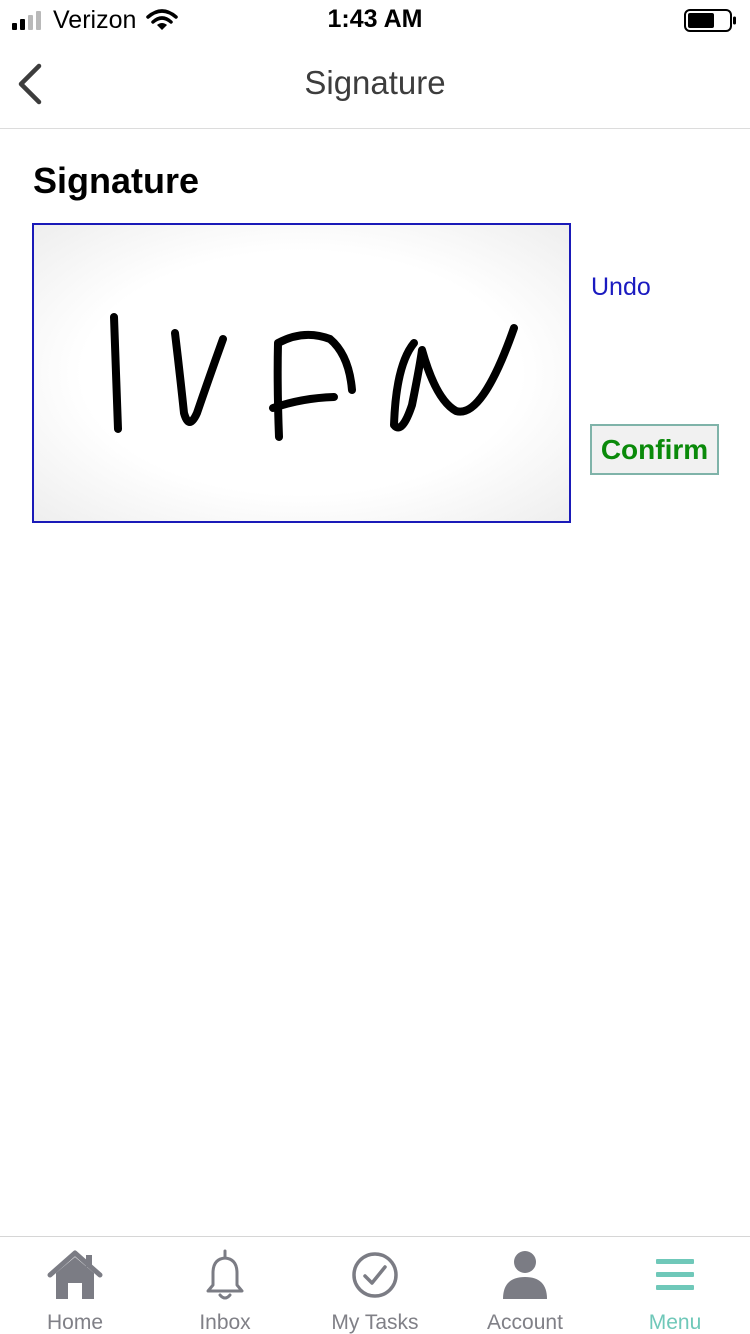 This screenshot has height=1334, width=750. I want to click on tab-label: Home, so click(75, 1322).